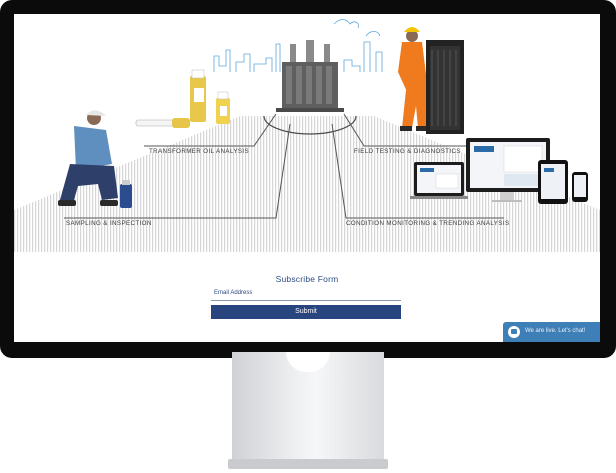  I want to click on chat-widget-text: We are live. Let's chat!, so click(555, 331).